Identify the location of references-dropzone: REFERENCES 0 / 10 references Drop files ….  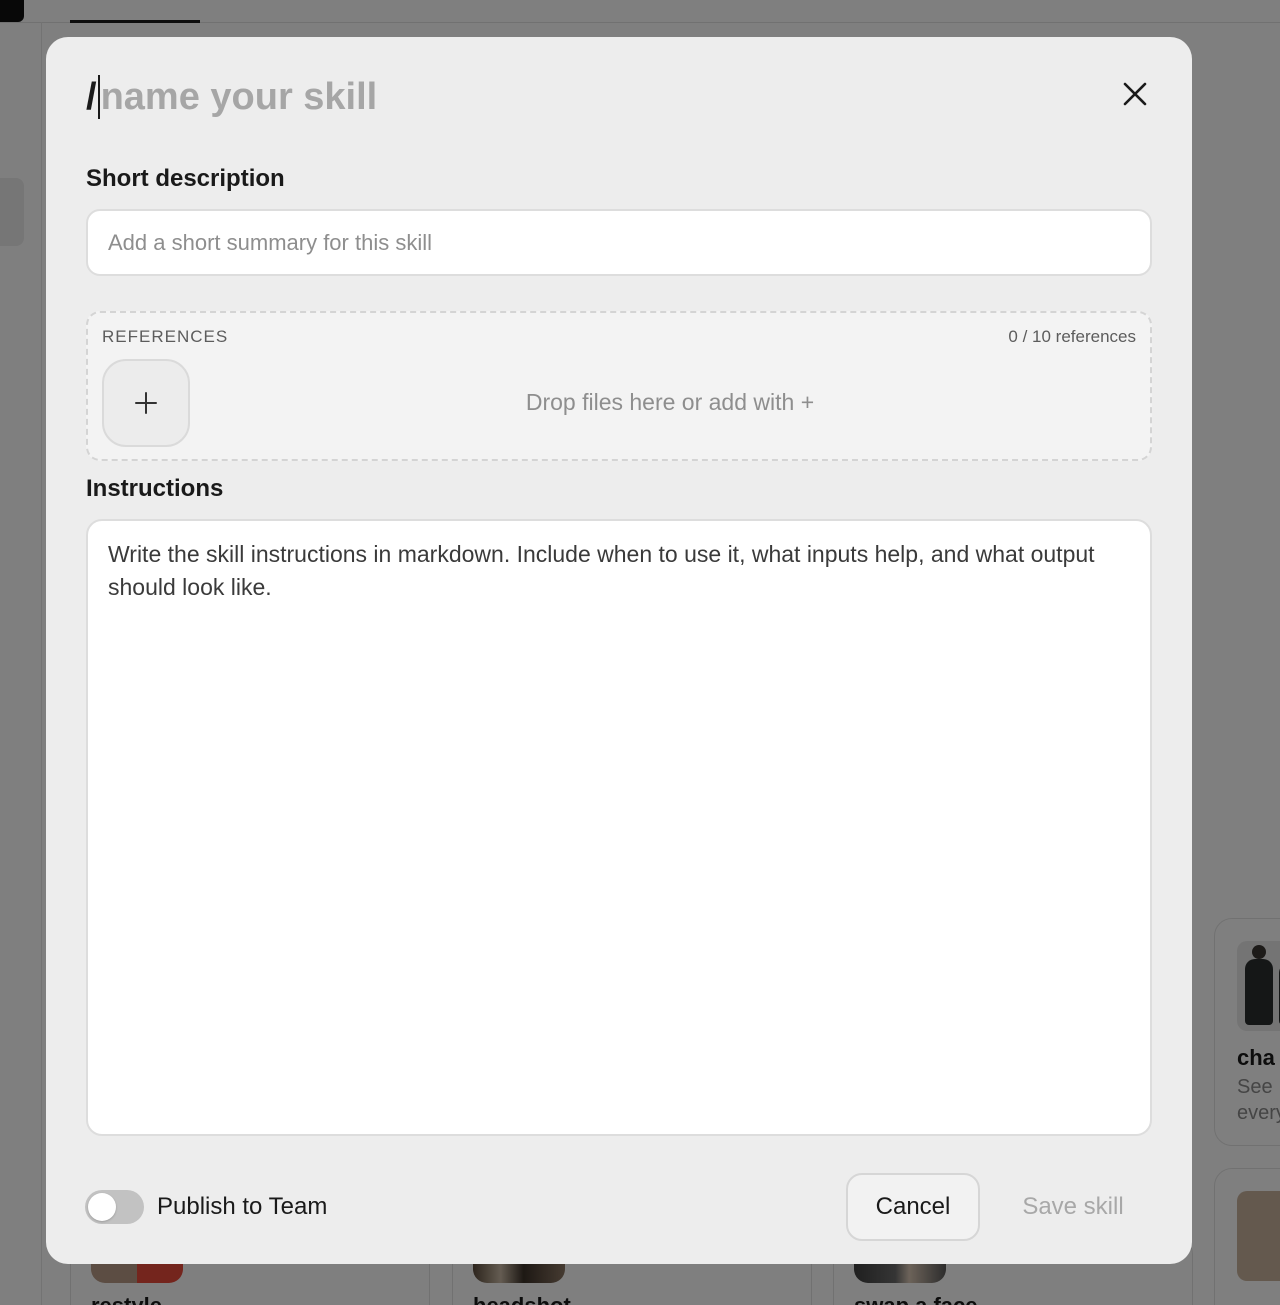
(619, 386).